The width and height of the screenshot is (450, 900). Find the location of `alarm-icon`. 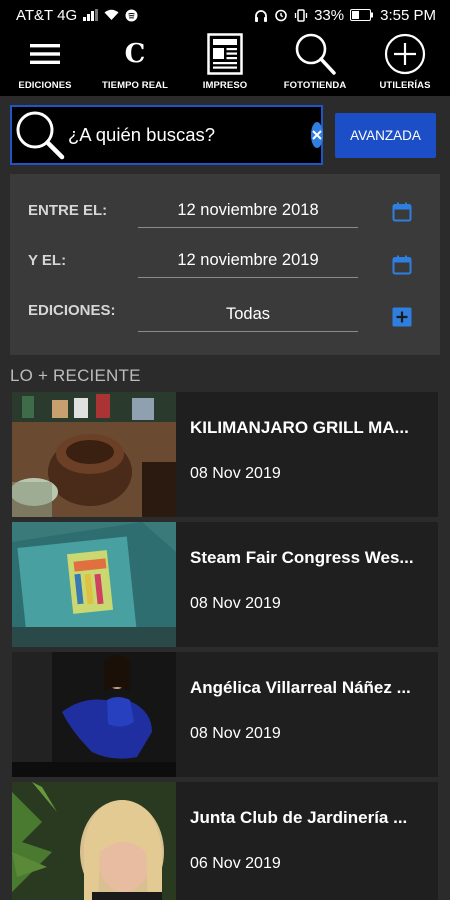

alarm-icon is located at coordinates (281, 15).